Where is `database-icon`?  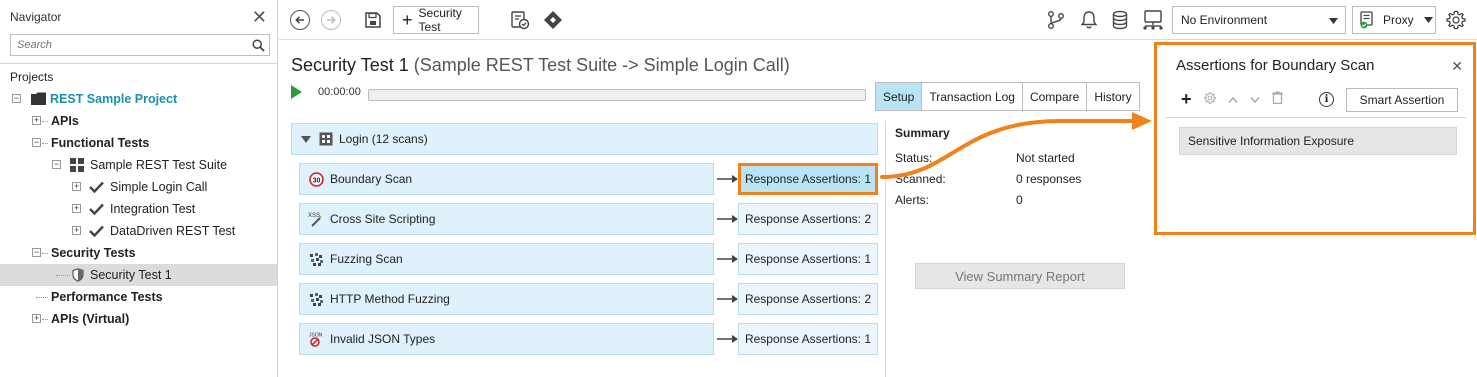
database-icon is located at coordinates (1120, 20).